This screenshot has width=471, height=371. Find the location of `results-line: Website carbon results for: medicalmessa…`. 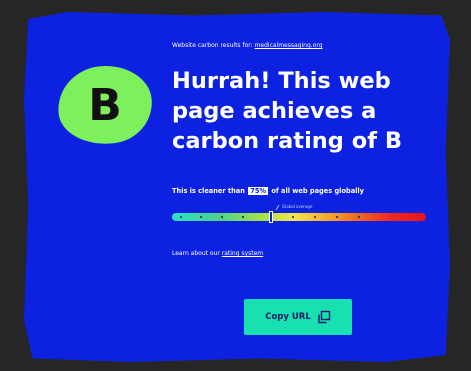

results-line: Website carbon results for: medicalmessa… is located at coordinates (247, 45).